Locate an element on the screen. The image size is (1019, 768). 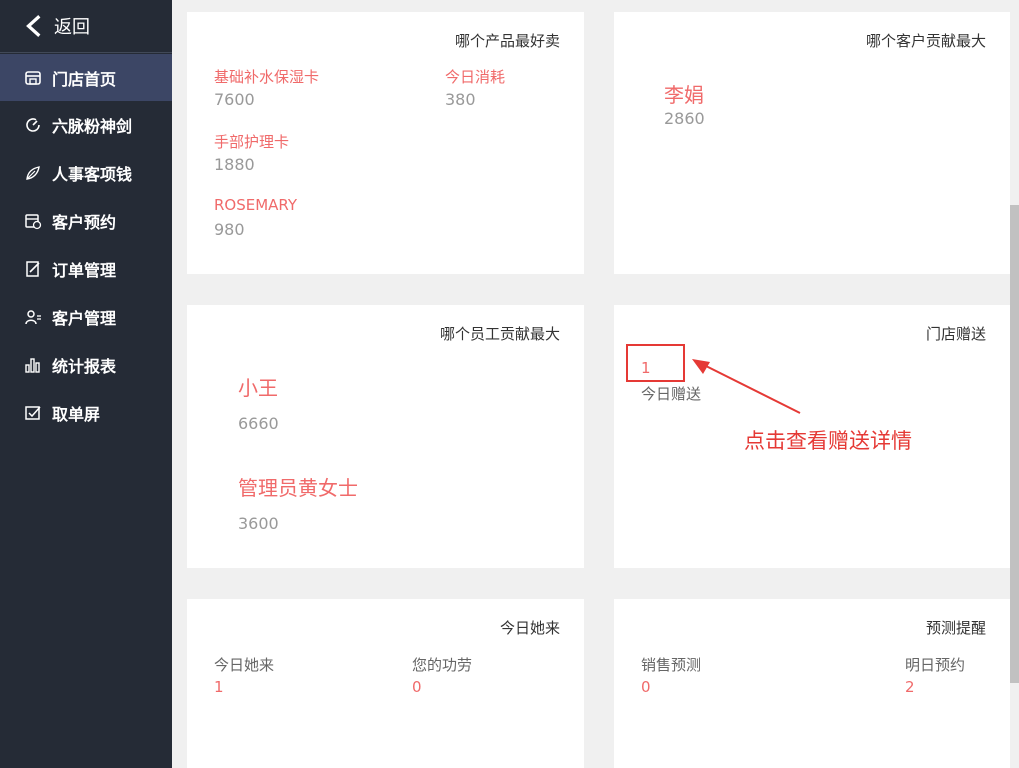
sidebar-item-store-home: 门店首页 is located at coordinates (86, 77).